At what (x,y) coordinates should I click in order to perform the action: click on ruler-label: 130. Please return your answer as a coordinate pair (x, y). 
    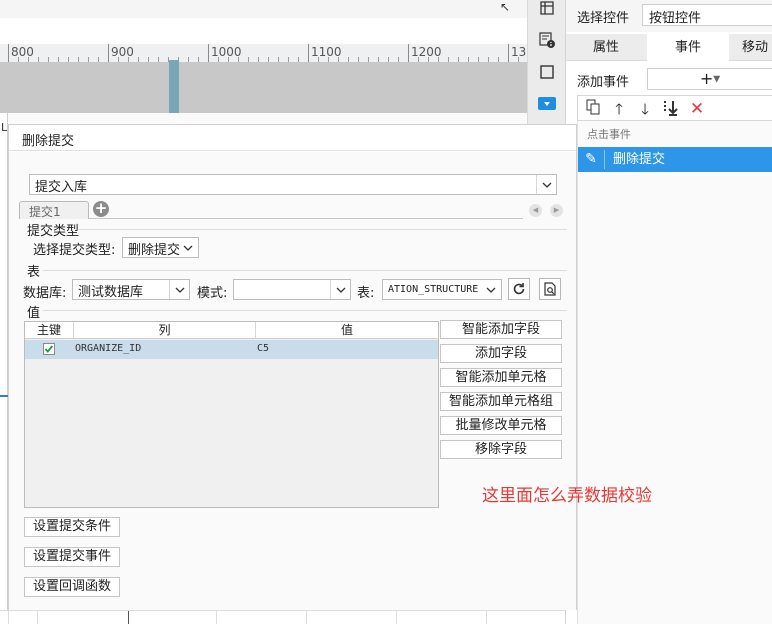
    Looking at the image, I should click on (519, 52).